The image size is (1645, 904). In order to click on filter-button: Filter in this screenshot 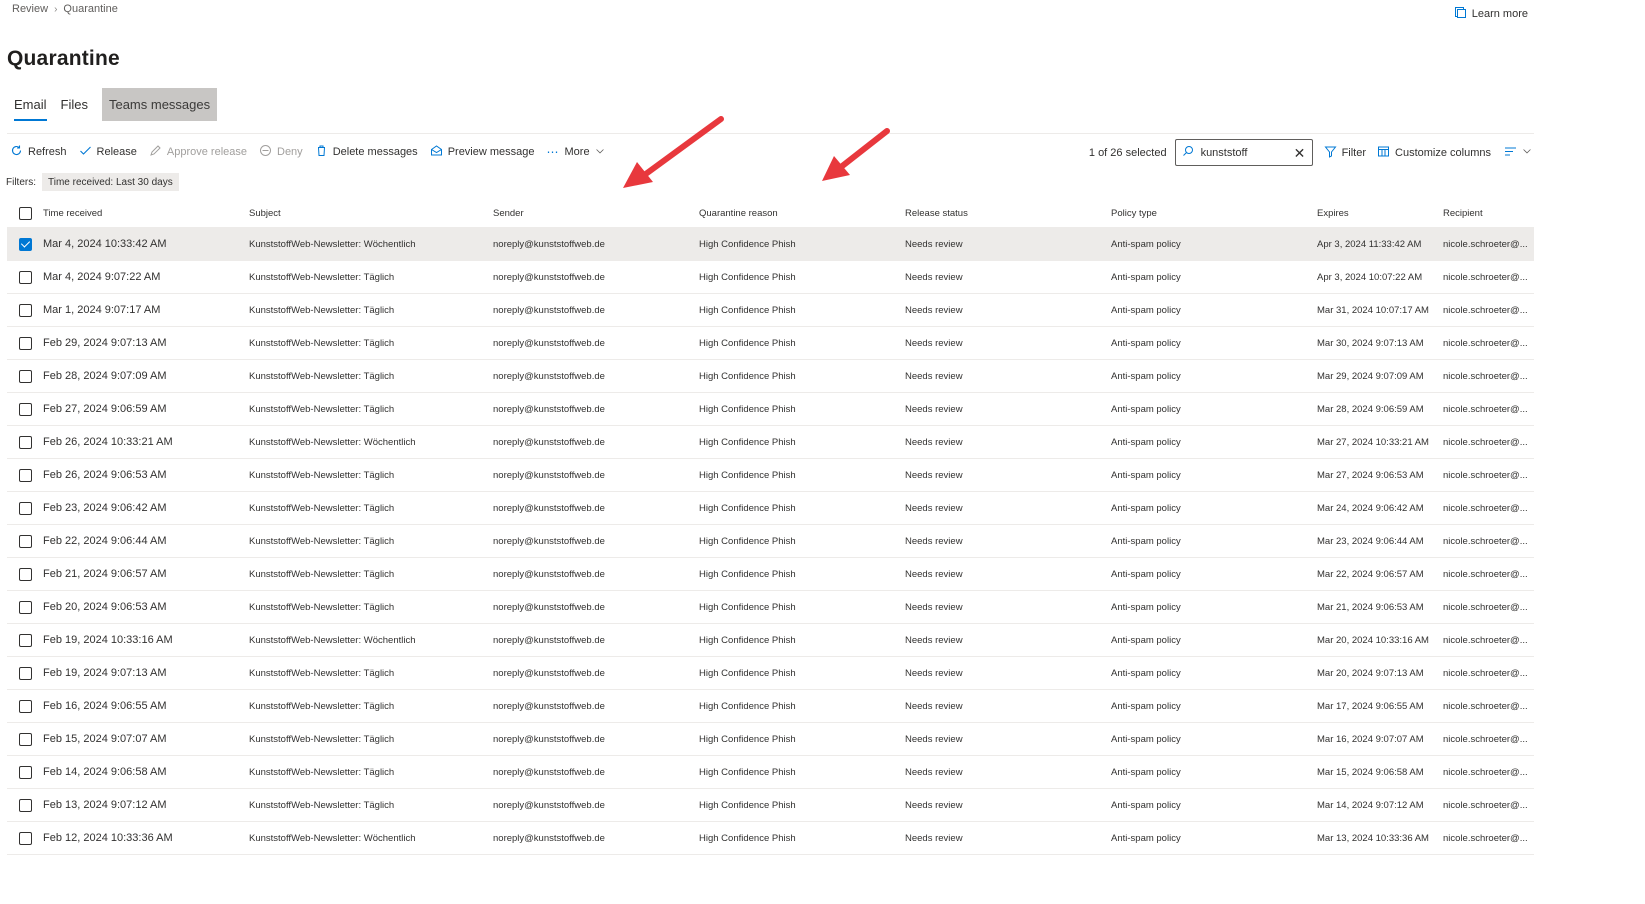, I will do `click(1345, 153)`.